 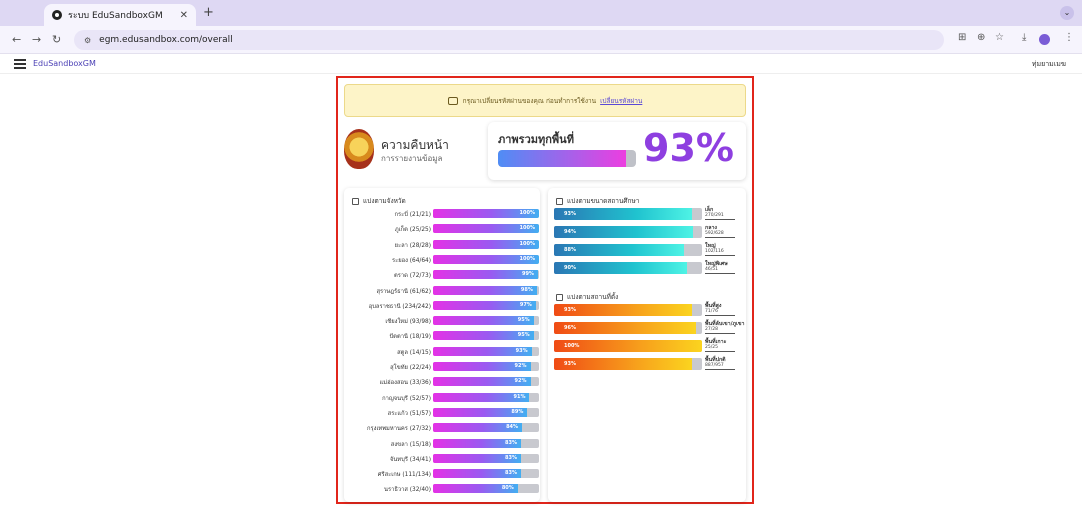 What do you see at coordinates (398, 429) in the screenshot?
I see `province-label: กรุงเทพมหานคร (27/32)` at bounding box center [398, 429].